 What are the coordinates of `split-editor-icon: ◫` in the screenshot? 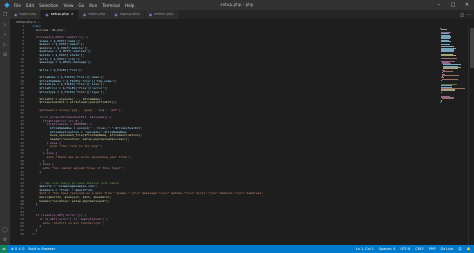 It's located at (462, 14).